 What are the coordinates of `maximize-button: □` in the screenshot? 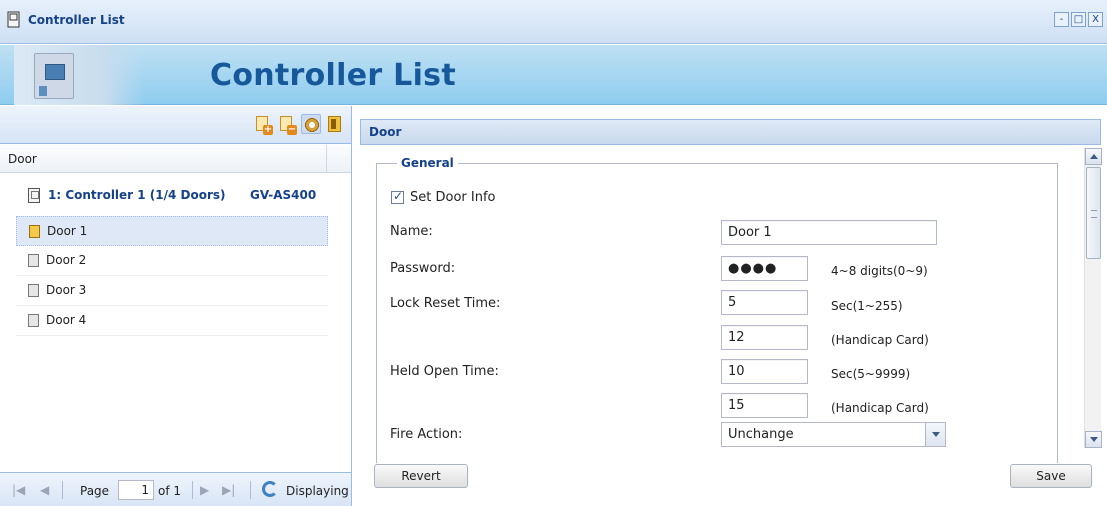 It's located at (1078, 19).